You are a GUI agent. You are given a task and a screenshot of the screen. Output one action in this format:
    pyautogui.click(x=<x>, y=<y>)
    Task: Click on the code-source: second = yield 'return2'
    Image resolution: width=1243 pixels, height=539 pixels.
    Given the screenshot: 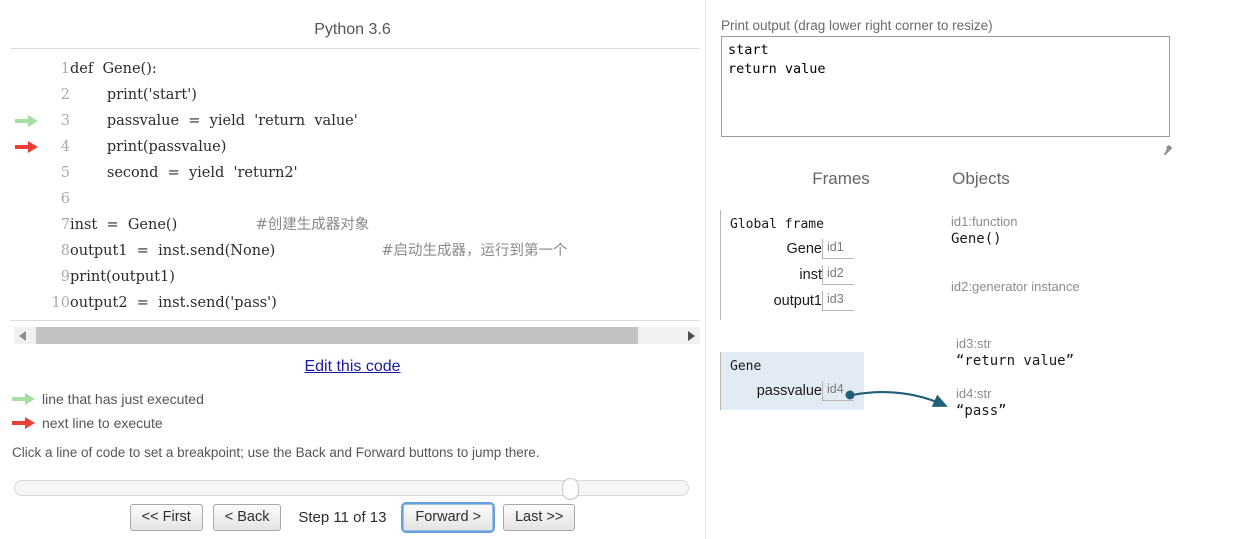 What is the action you would take?
    pyautogui.click(x=184, y=173)
    